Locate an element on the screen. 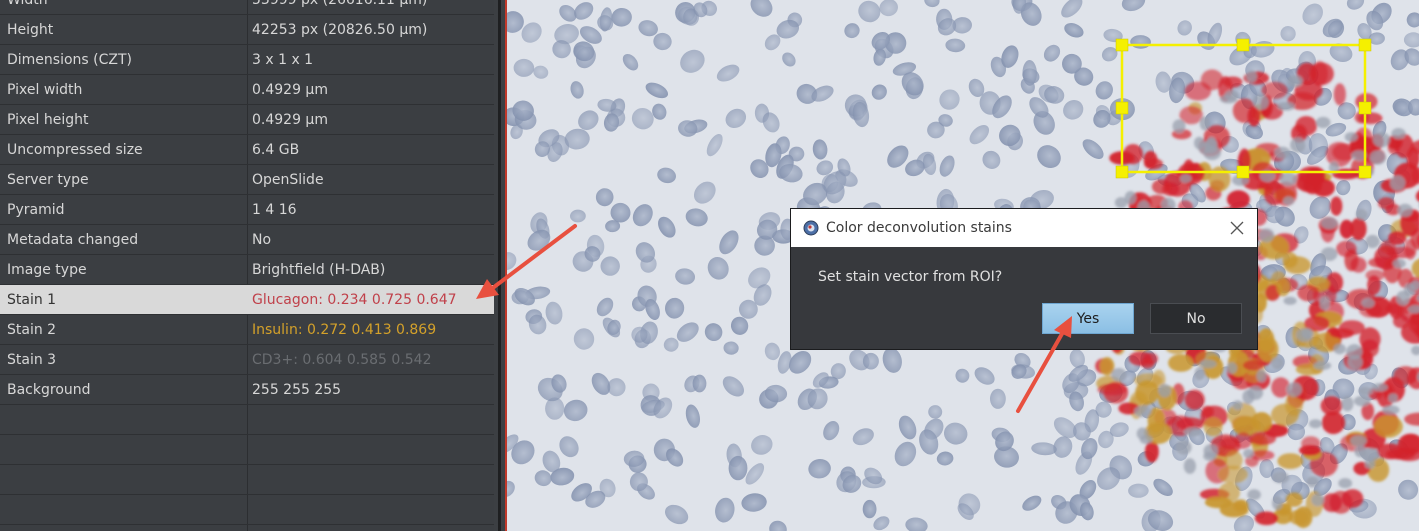 Image resolution: width=1419 pixels, height=531 pixels. property-value: OpenSlide is located at coordinates (288, 180).